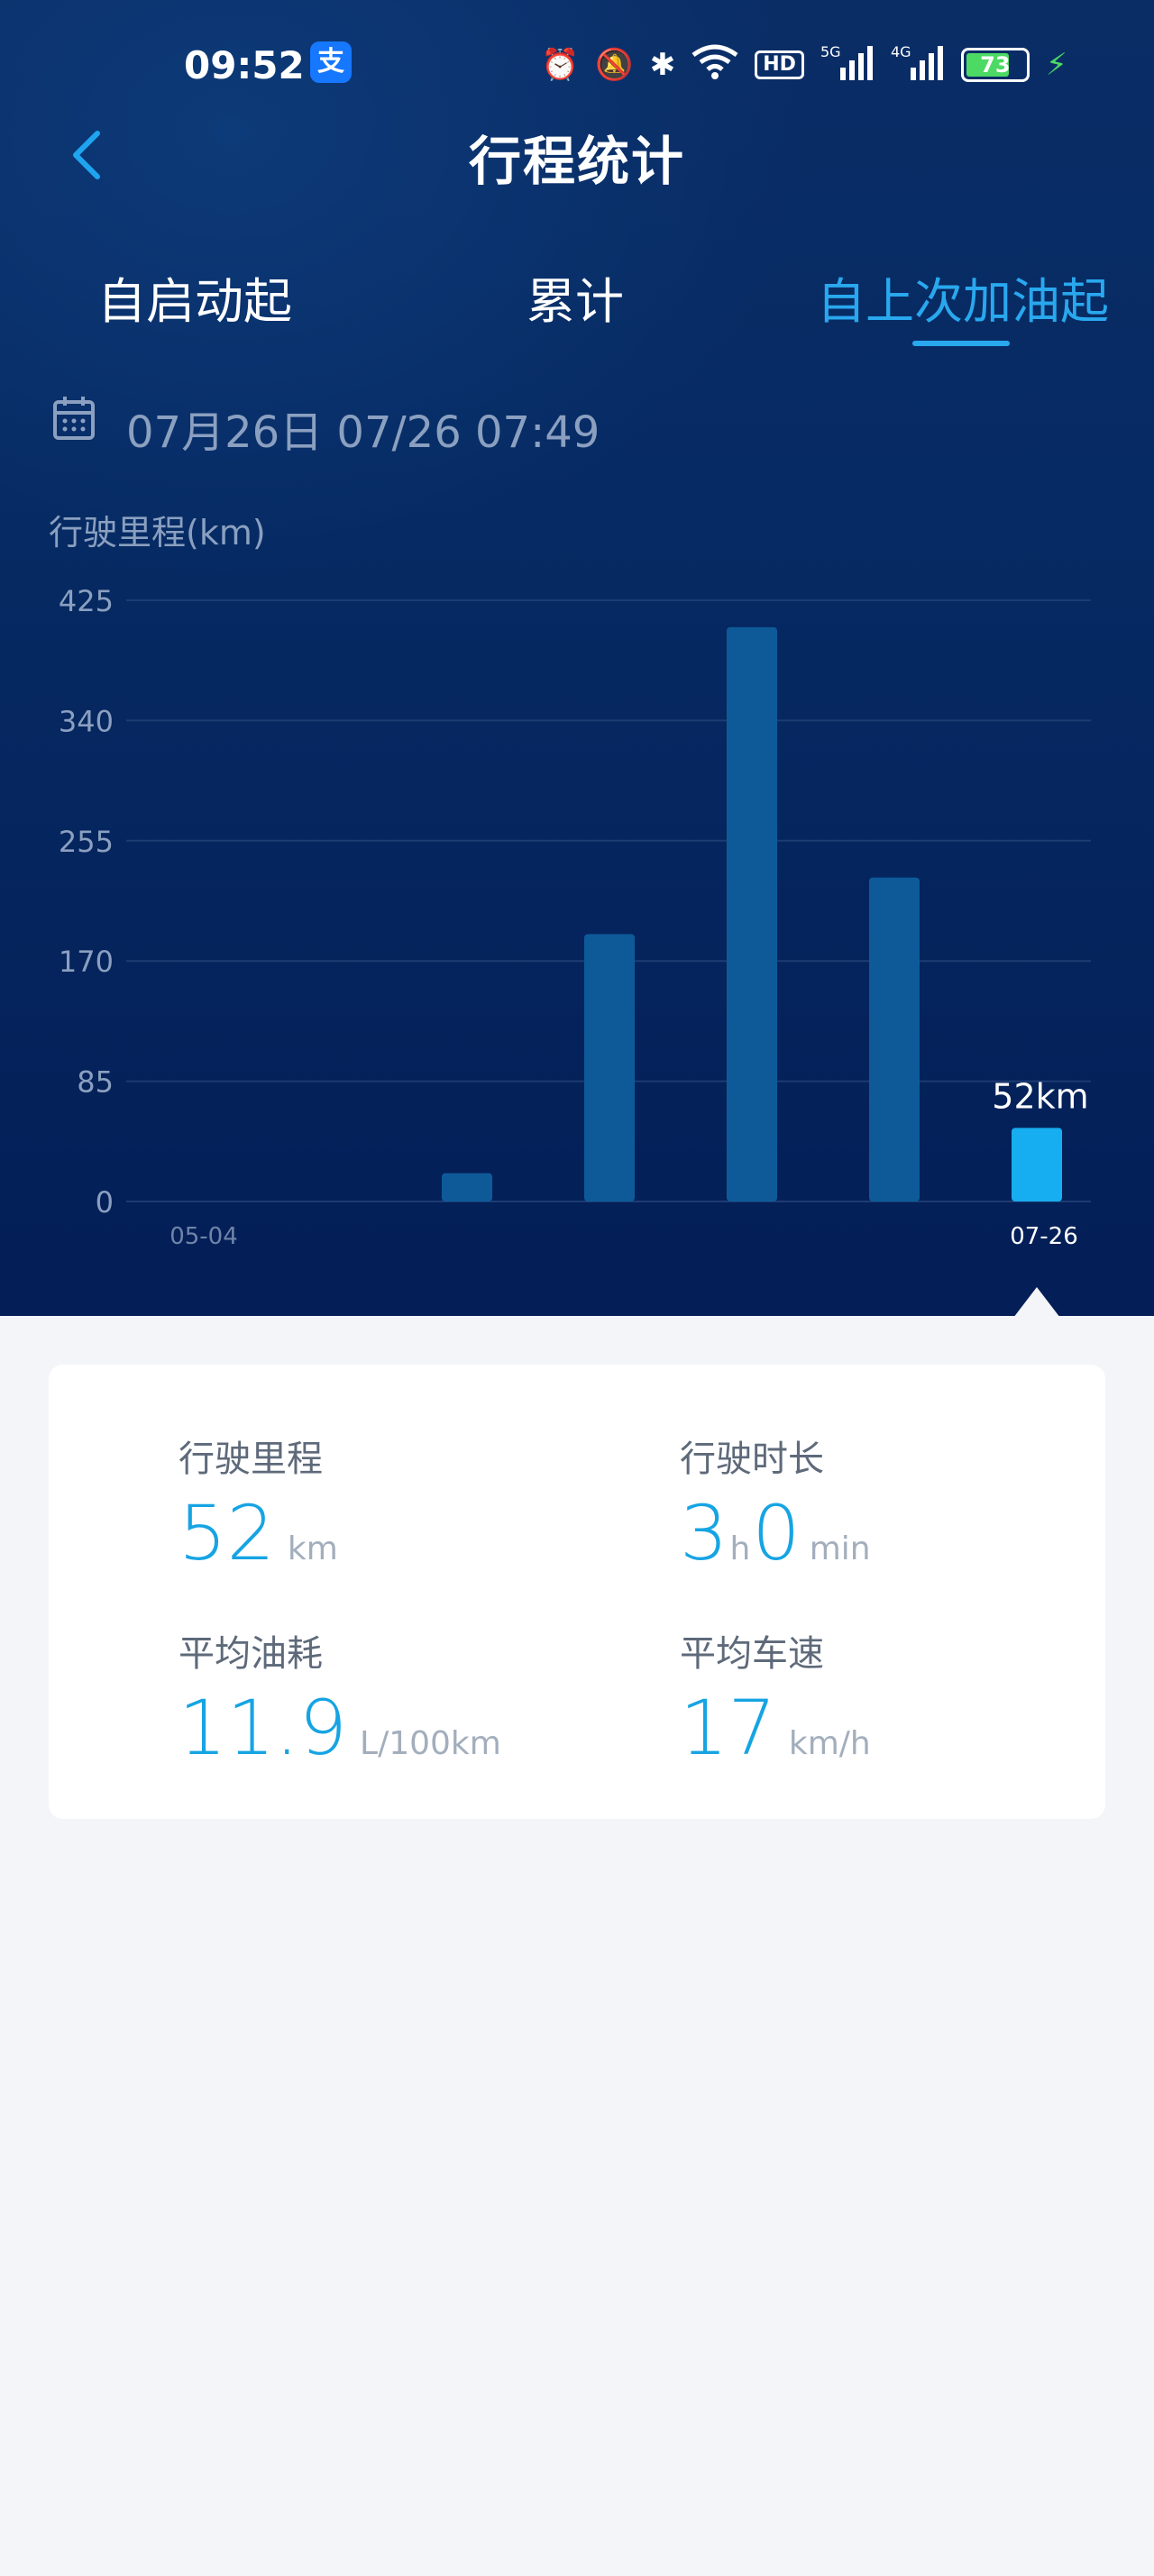  Describe the element at coordinates (918, 64) in the screenshot. I see `signal-4g-icon: 4G` at that location.